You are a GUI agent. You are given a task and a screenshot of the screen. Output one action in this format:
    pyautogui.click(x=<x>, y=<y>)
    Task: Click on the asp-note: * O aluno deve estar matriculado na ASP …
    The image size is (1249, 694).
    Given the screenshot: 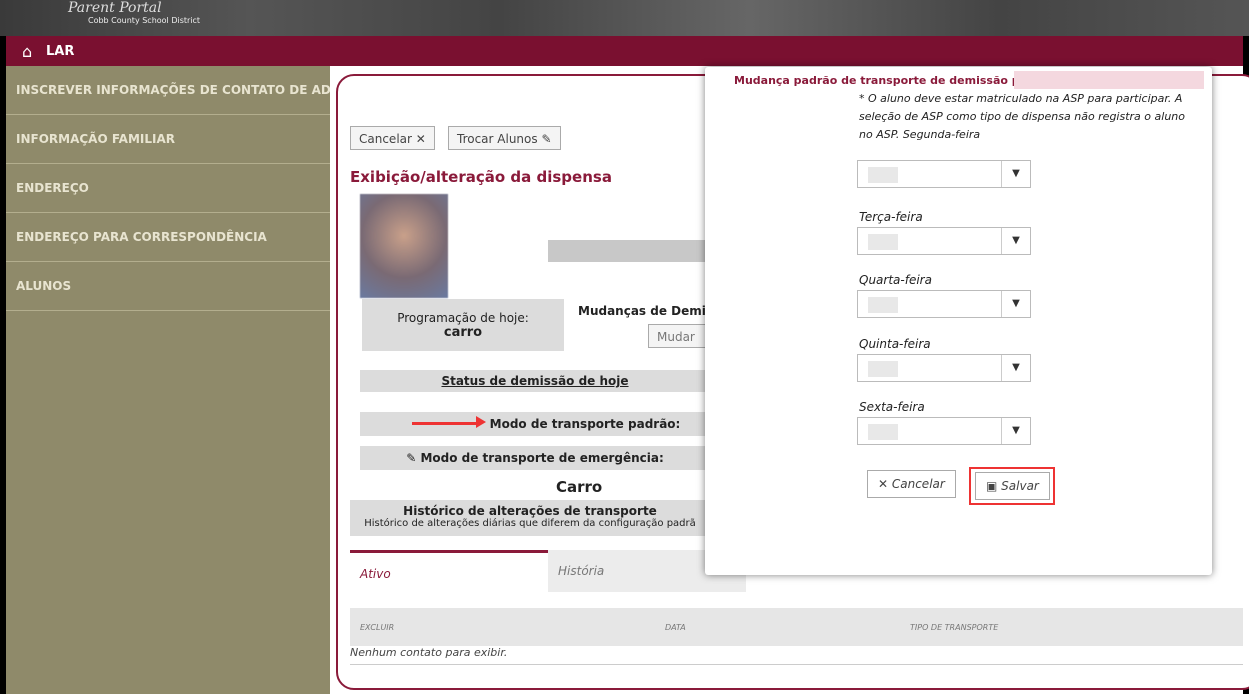 What is the action you would take?
    pyautogui.click(x=1022, y=116)
    